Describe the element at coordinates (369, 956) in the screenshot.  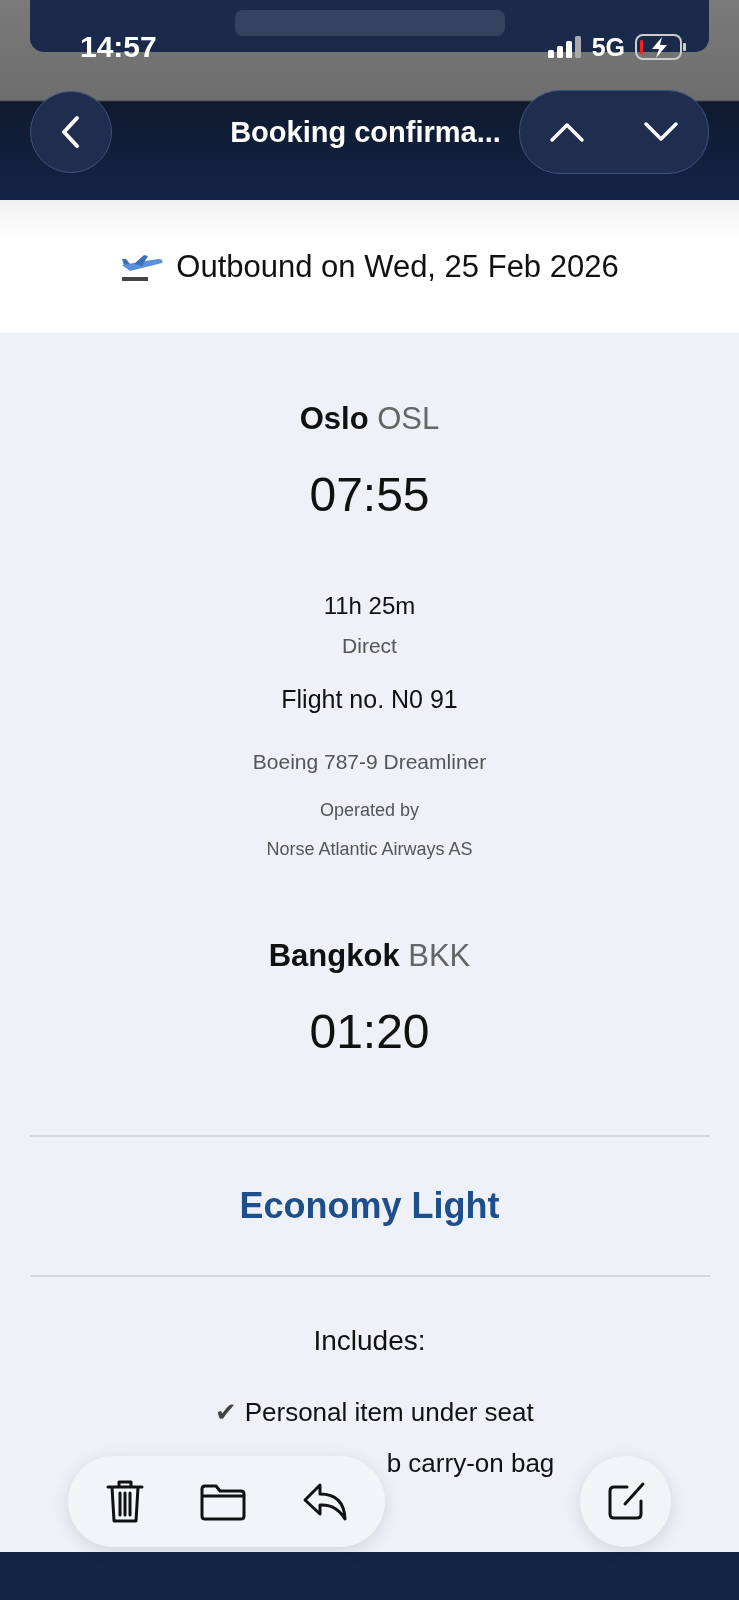
I see `arrival-city: Bangkok BKK` at that location.